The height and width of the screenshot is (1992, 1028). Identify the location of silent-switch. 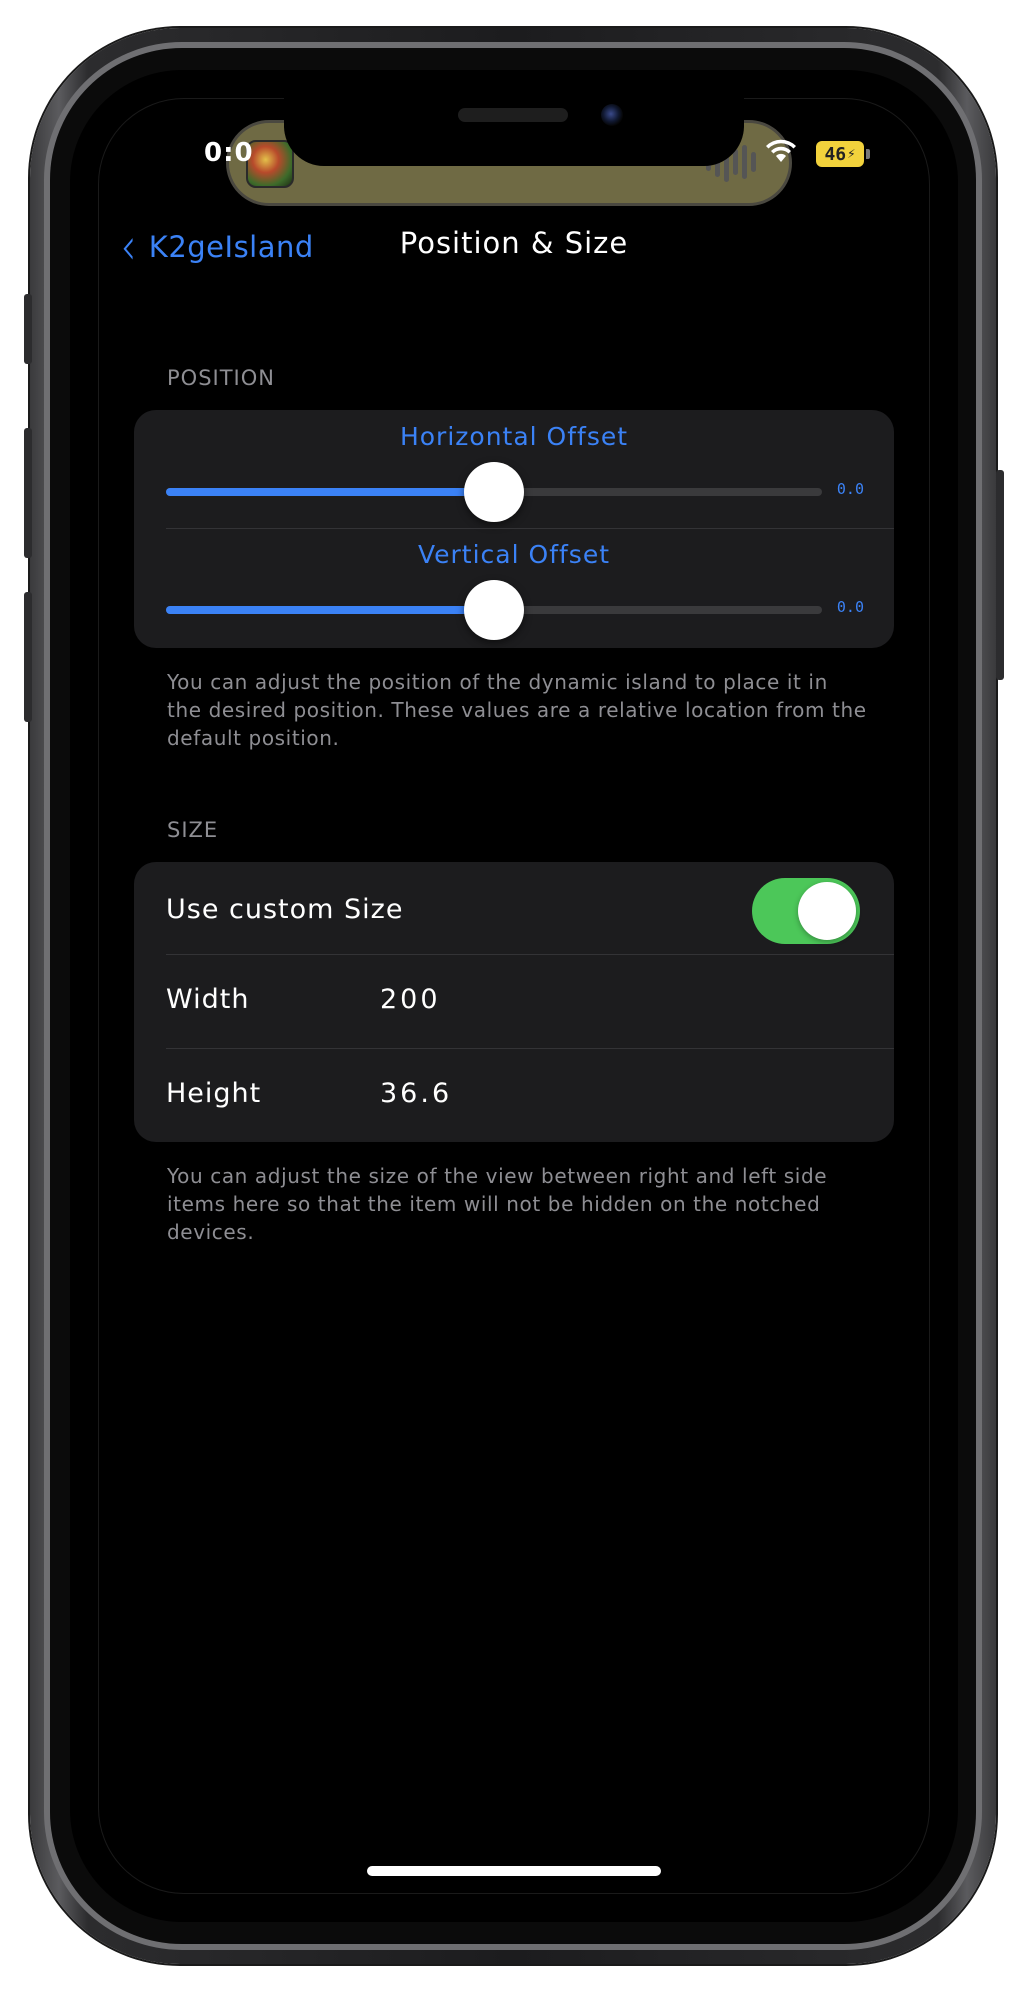
(28, 329).